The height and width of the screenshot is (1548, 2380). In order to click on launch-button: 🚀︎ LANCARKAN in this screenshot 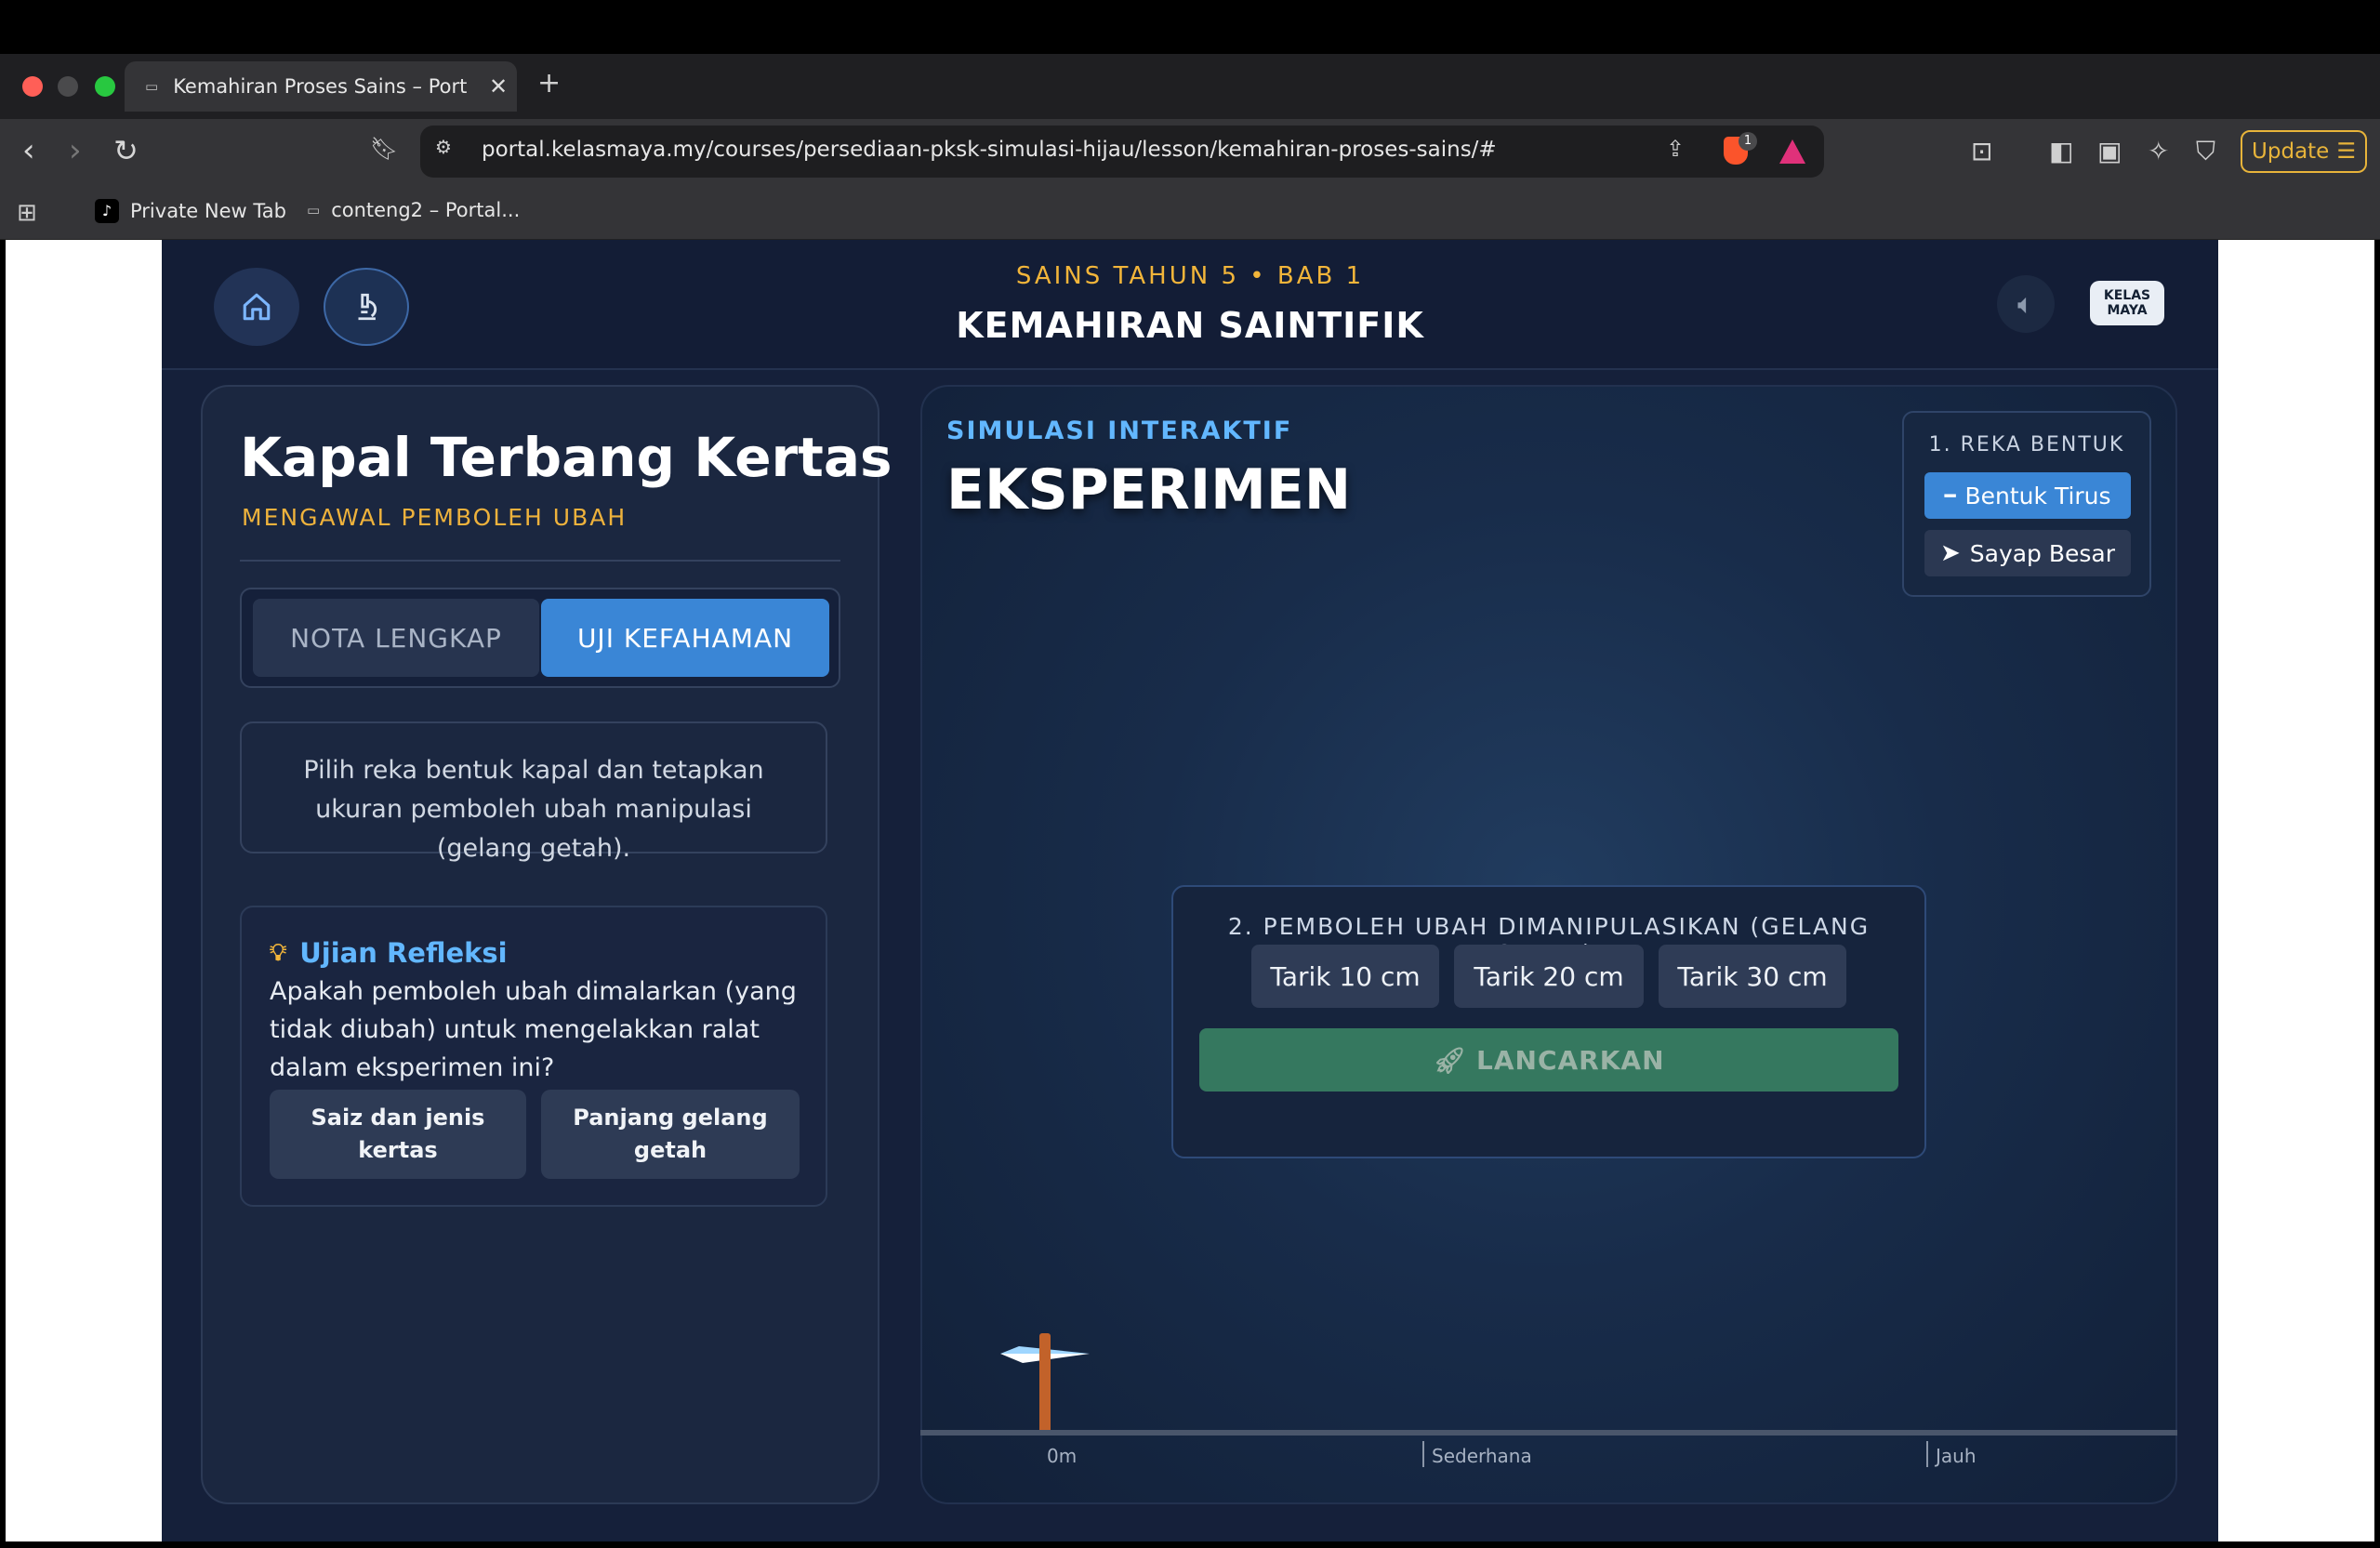, I will do `click(1548, 1060)`.